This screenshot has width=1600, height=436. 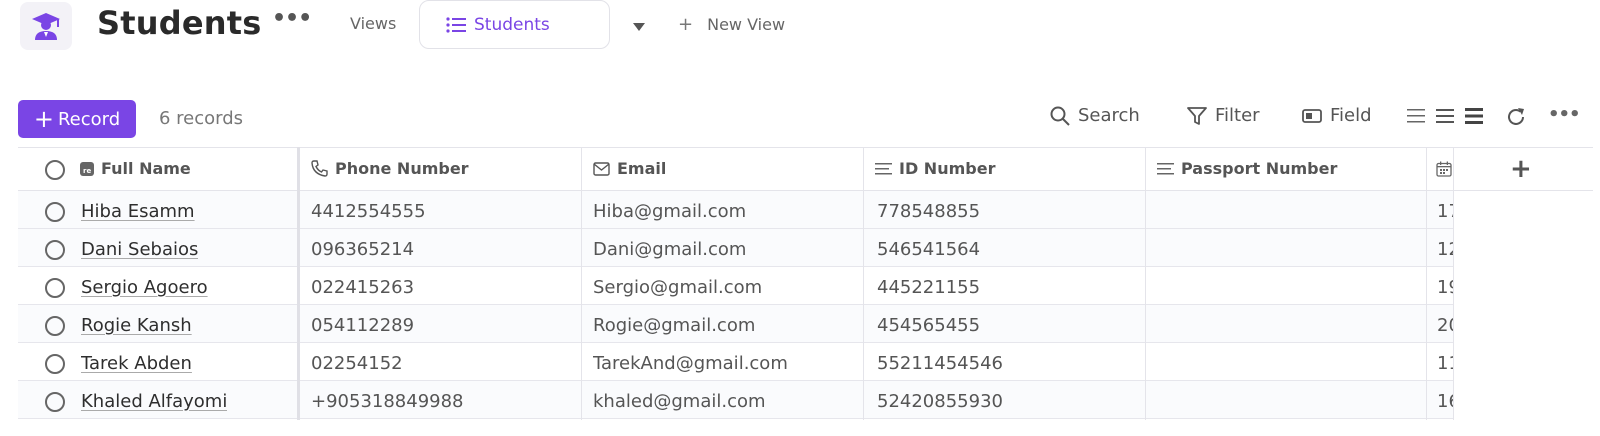 What do you see at coordinates (940, 363) in the screenshot?
I see `id-number-cell: 55211454546` at bounding box center [940, 363].